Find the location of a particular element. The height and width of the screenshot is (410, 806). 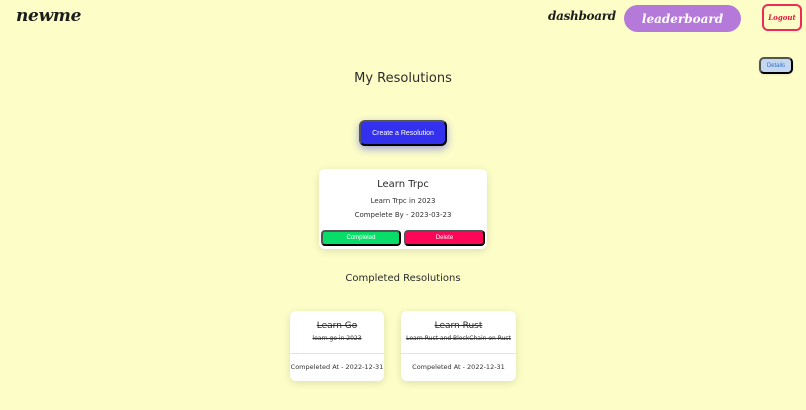

resolution-due-date: Compelete By - 2023-03-23 is located at coordinates (403, 215).